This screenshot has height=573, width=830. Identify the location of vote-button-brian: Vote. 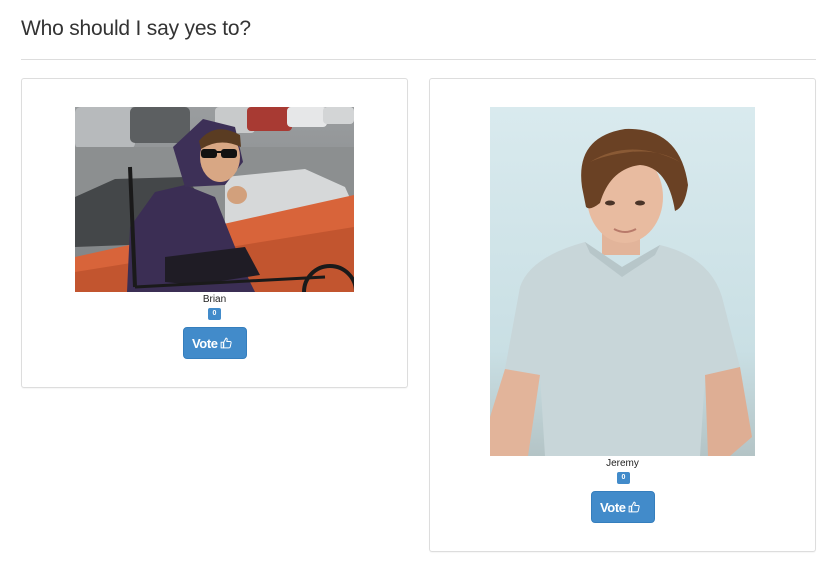
(215, 343).